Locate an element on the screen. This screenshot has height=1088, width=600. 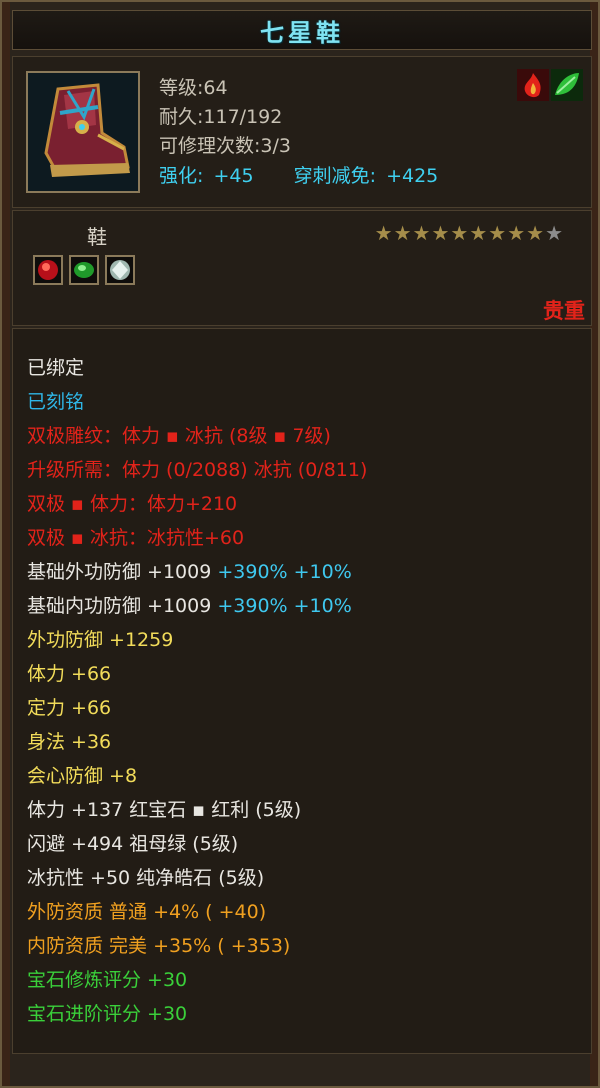
diamond-gem-icon is located at coordinates (120, 270).